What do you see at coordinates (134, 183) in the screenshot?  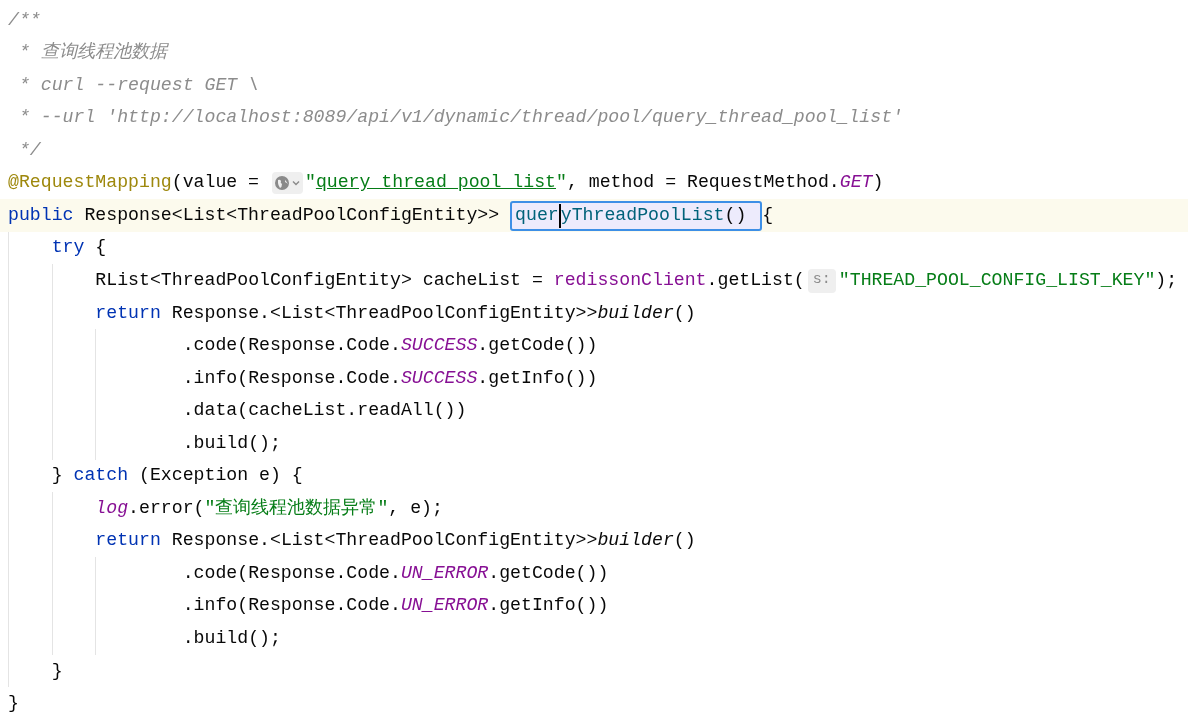 I see `code-text: @RequestMapping(value =` at bounding box center [134, 183].